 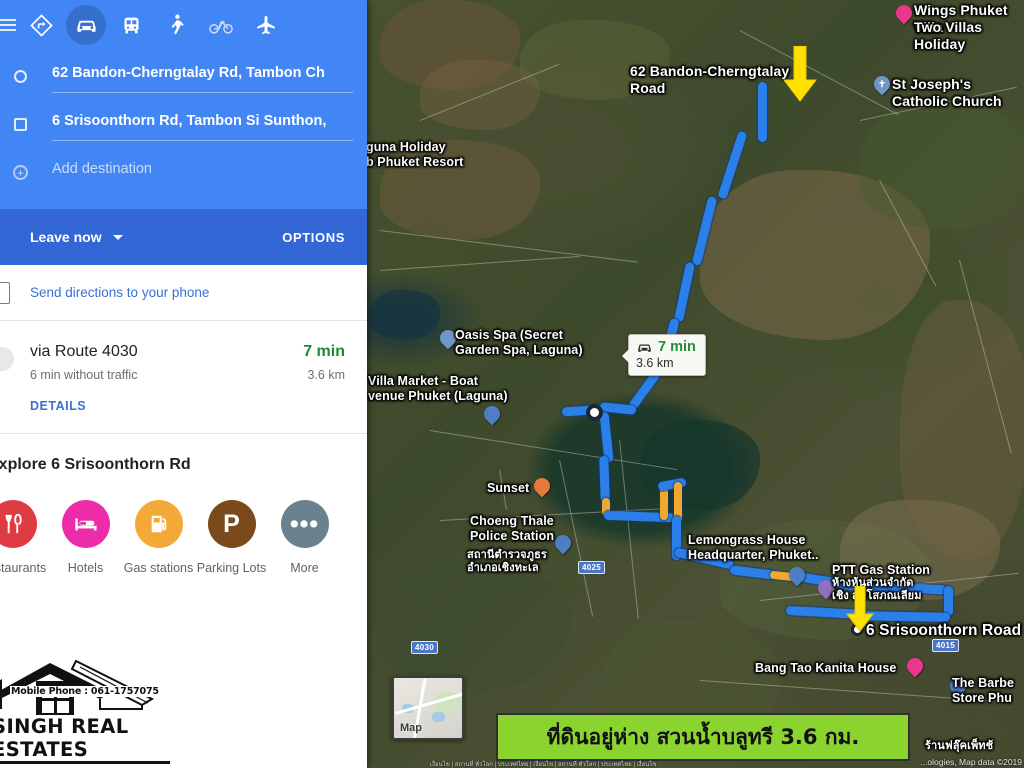 I want to click on origin-input: 62 Bandon-Cherngtalay Rd, Tambon Ch, so click(x=202, y=73).